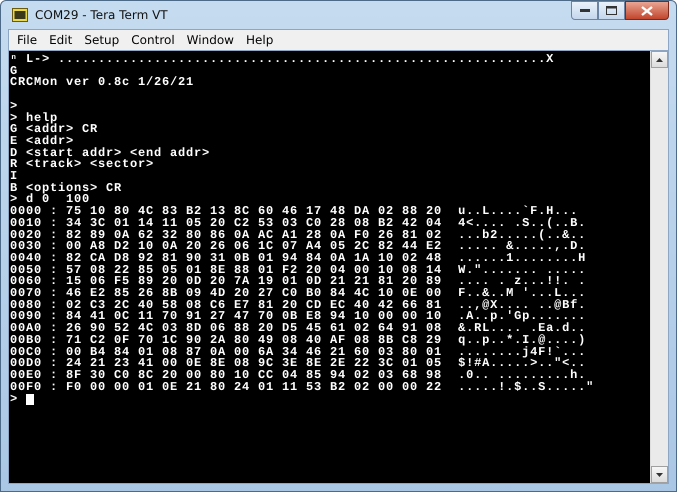 The height and width of the screenshot is (492, 677). I want to click on terminal-line: D <start addr> <end addr>, so click(110, 154).